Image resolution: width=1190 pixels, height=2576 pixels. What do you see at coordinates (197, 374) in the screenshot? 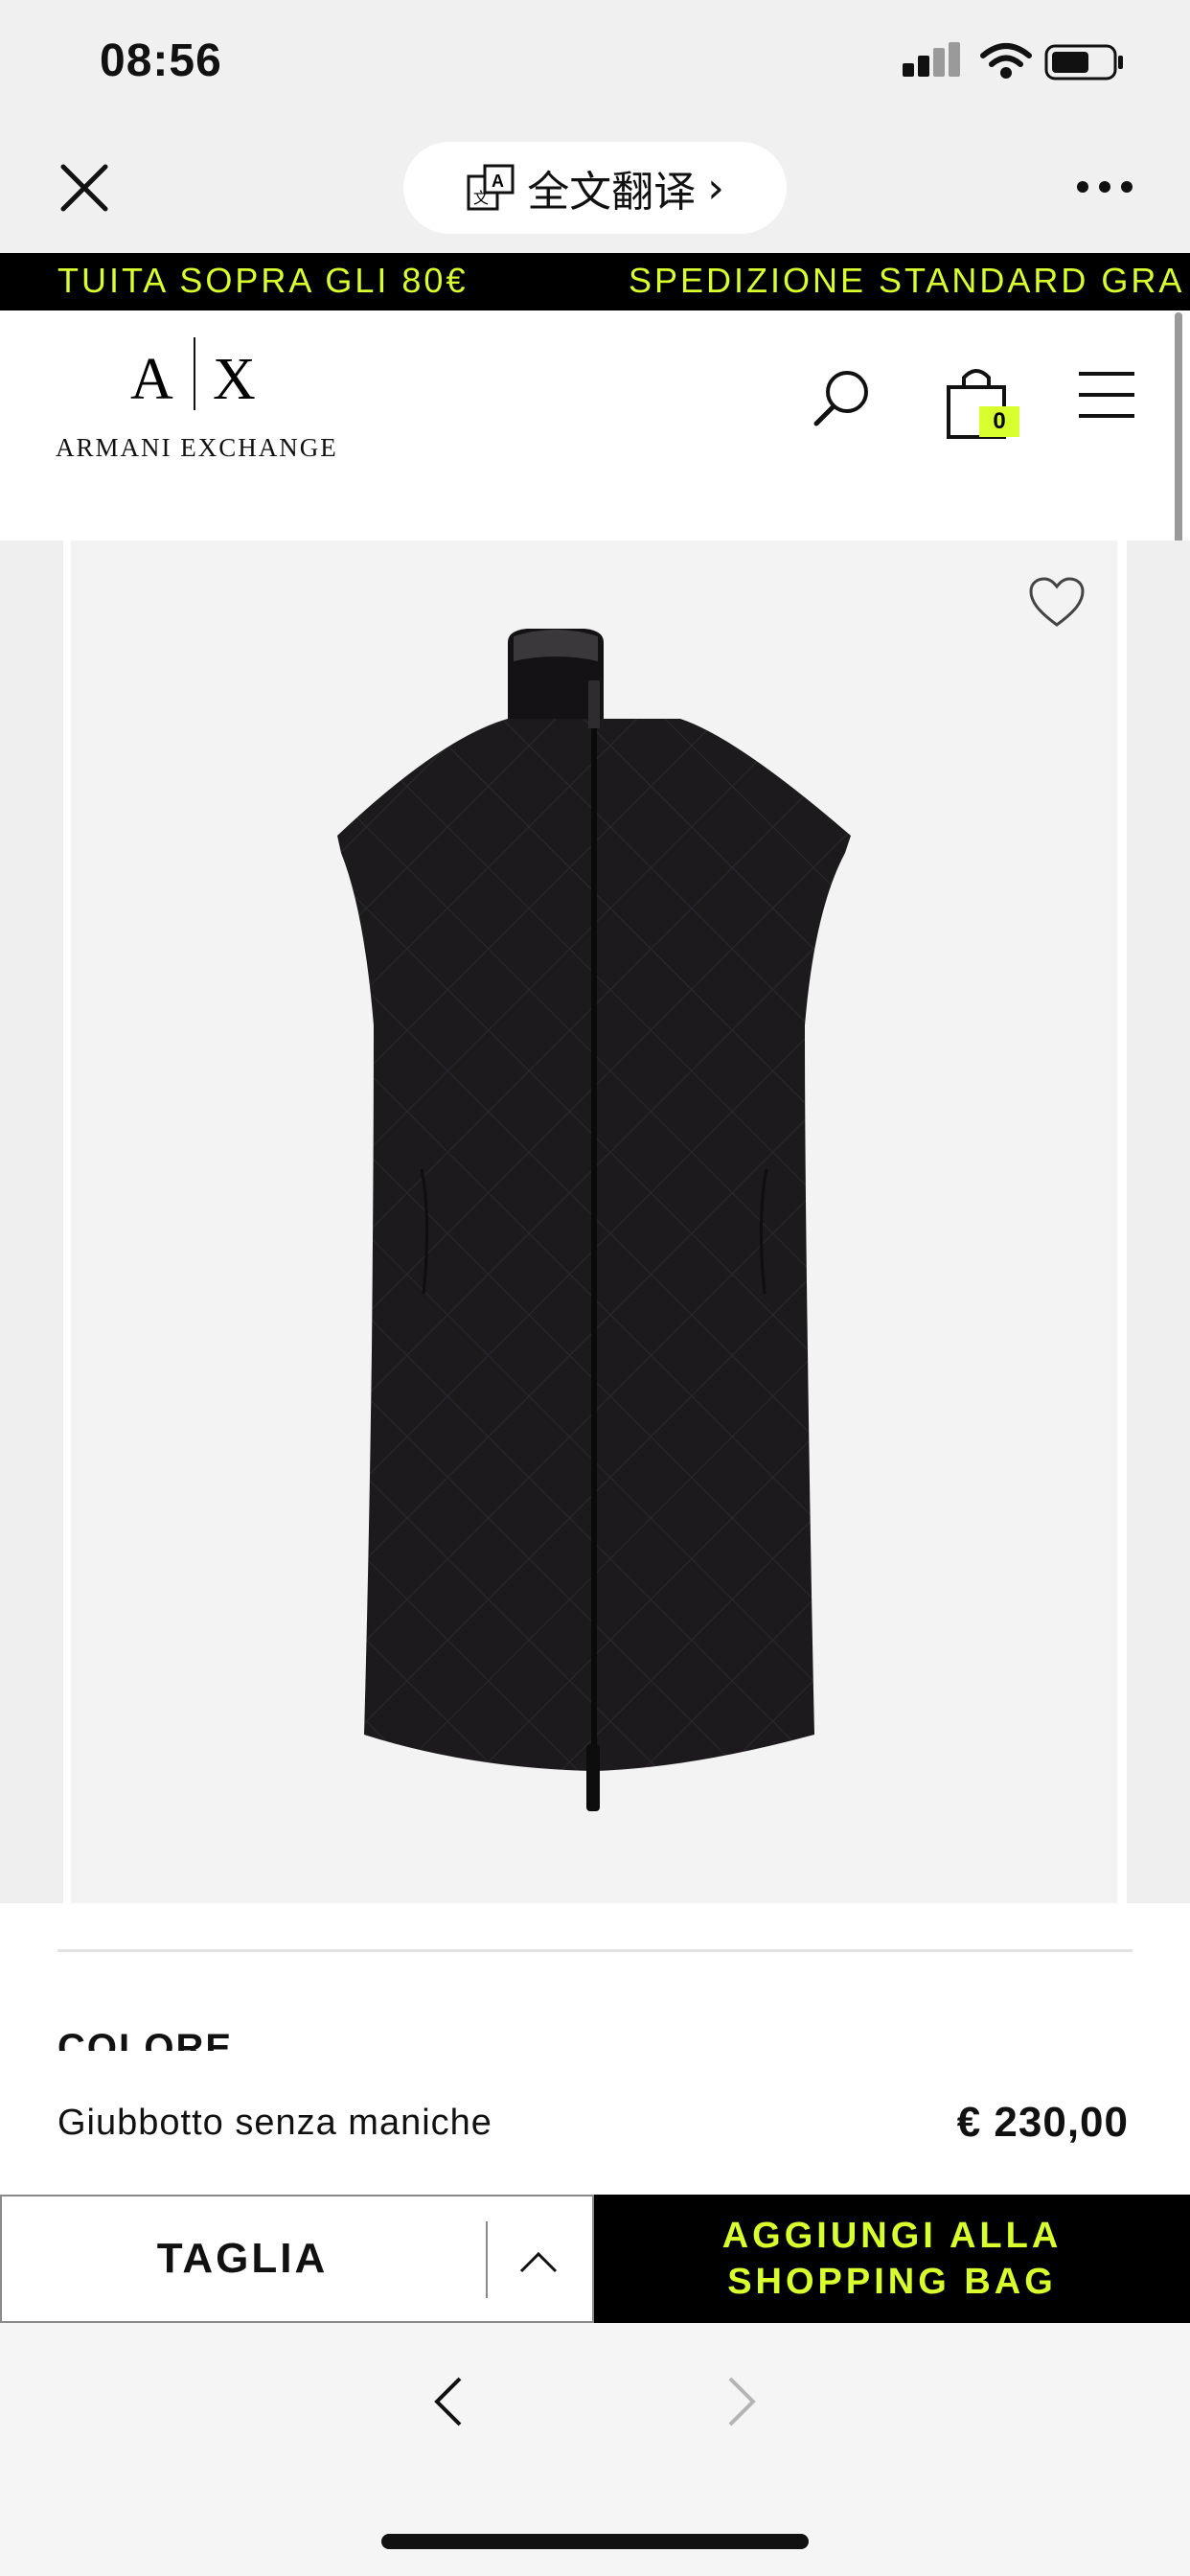
I see `logo-mark: A X` at bounding box center [197, 374].